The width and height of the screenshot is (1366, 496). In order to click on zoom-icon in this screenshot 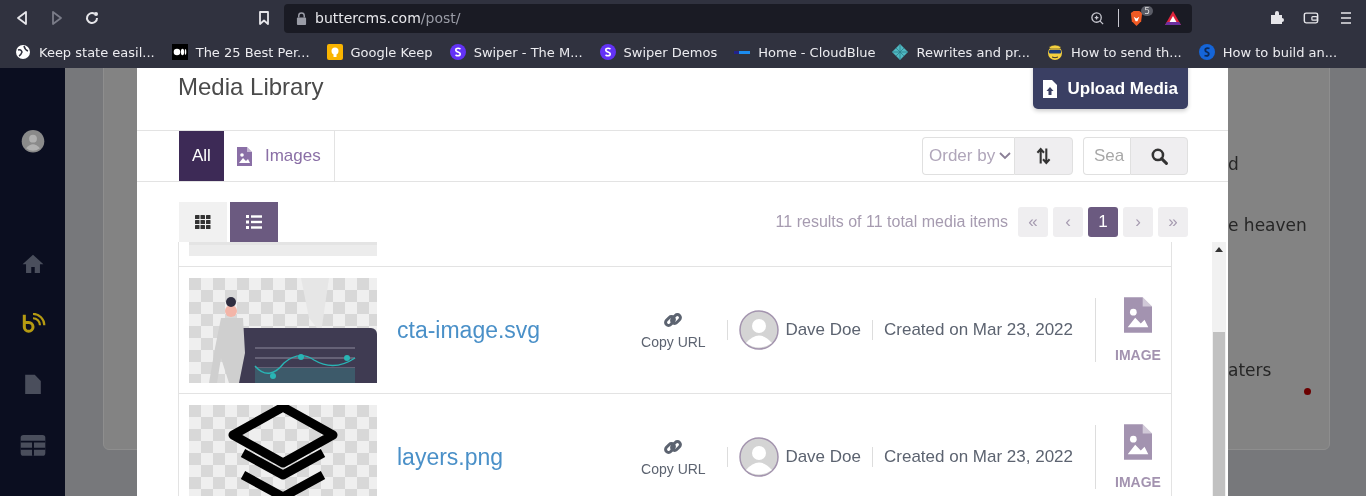, I will do `click(1098, 18)`.